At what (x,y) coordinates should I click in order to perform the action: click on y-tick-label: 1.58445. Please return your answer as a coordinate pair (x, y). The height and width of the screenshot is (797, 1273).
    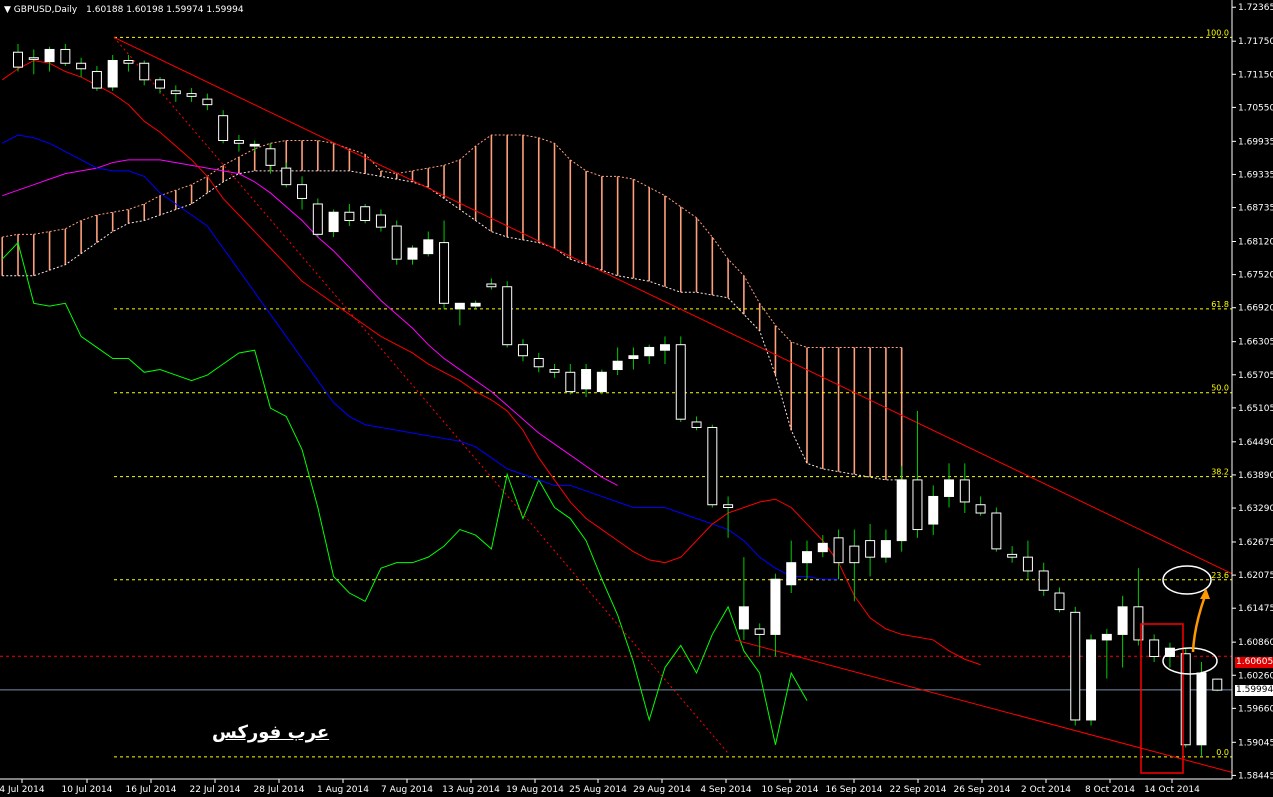
    Looking at the image, I should click on (1255, 776).